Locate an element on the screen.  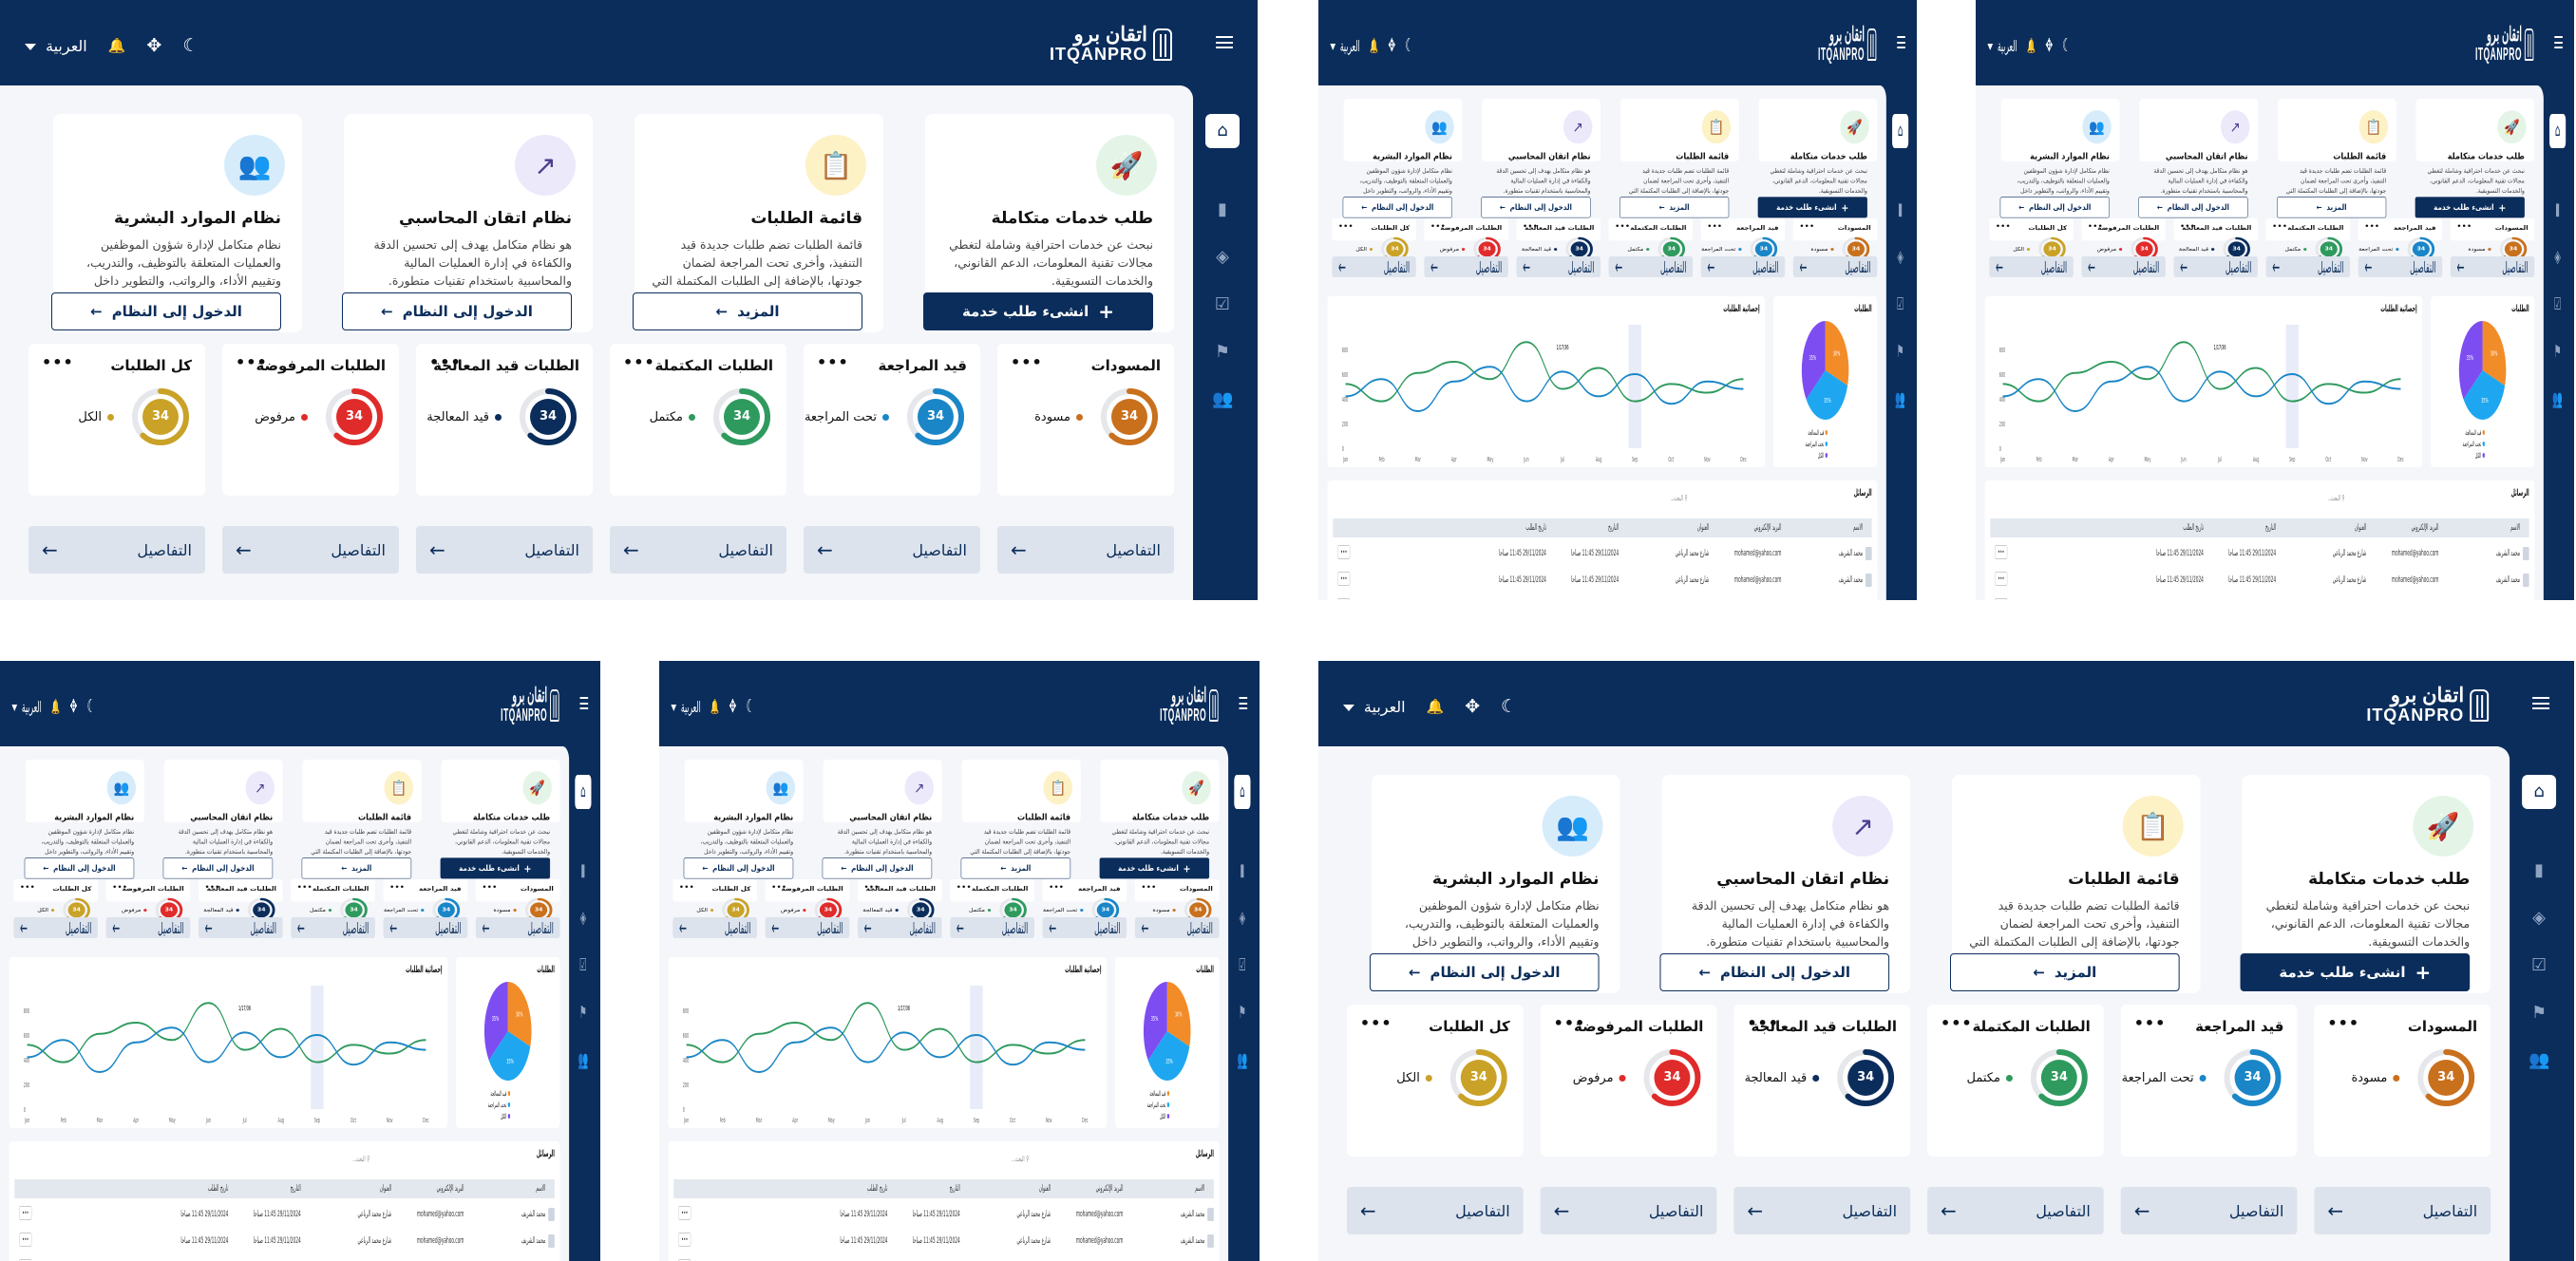
moon-icon: ☾ is located at coordinates (1409, 45).